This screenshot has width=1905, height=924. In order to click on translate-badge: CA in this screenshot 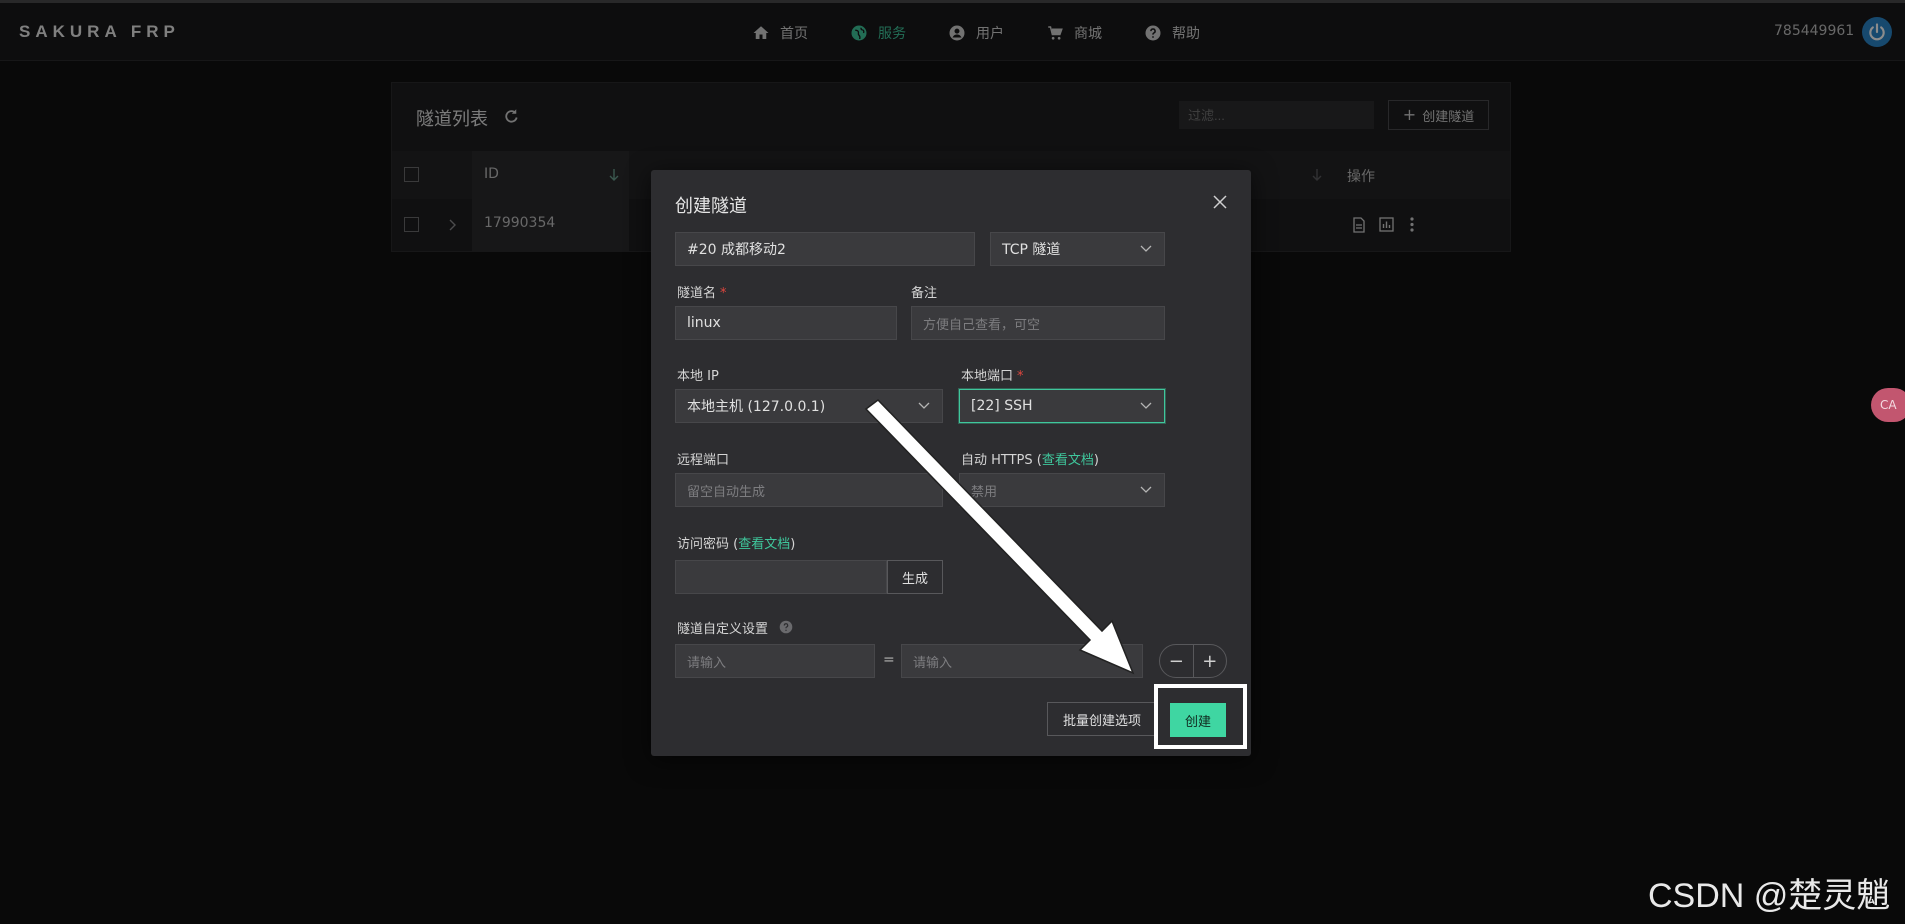, I will do `click(1888, 405)`.